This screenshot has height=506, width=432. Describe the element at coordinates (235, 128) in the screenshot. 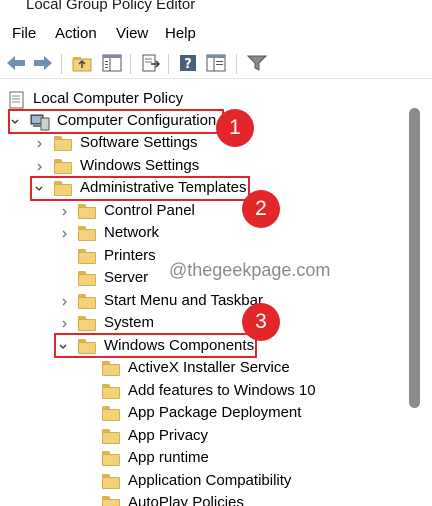

I see `step-badge-1: 1` at that location.